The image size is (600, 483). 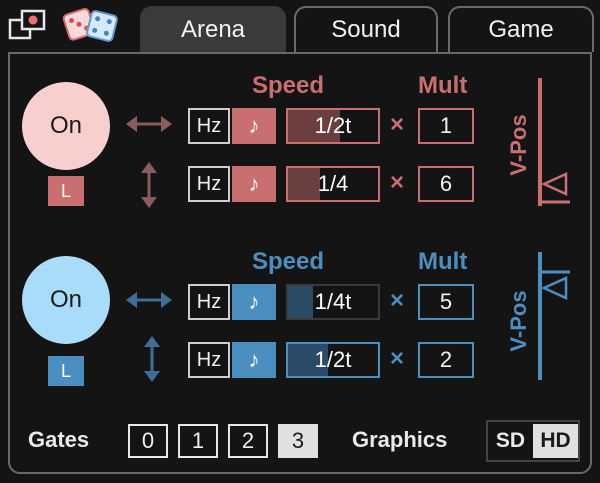 What do you see at coordinates (333, 126) in the screenshot?
I see `red-speed-field-1: 1/2t` at bounding box center [333, 126].